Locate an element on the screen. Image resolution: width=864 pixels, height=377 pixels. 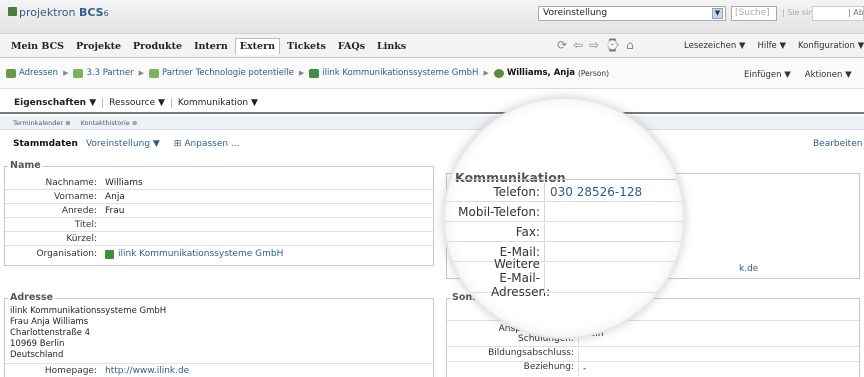
tab-ressource: Ressource ▼ is located at coordinates (137, 103).